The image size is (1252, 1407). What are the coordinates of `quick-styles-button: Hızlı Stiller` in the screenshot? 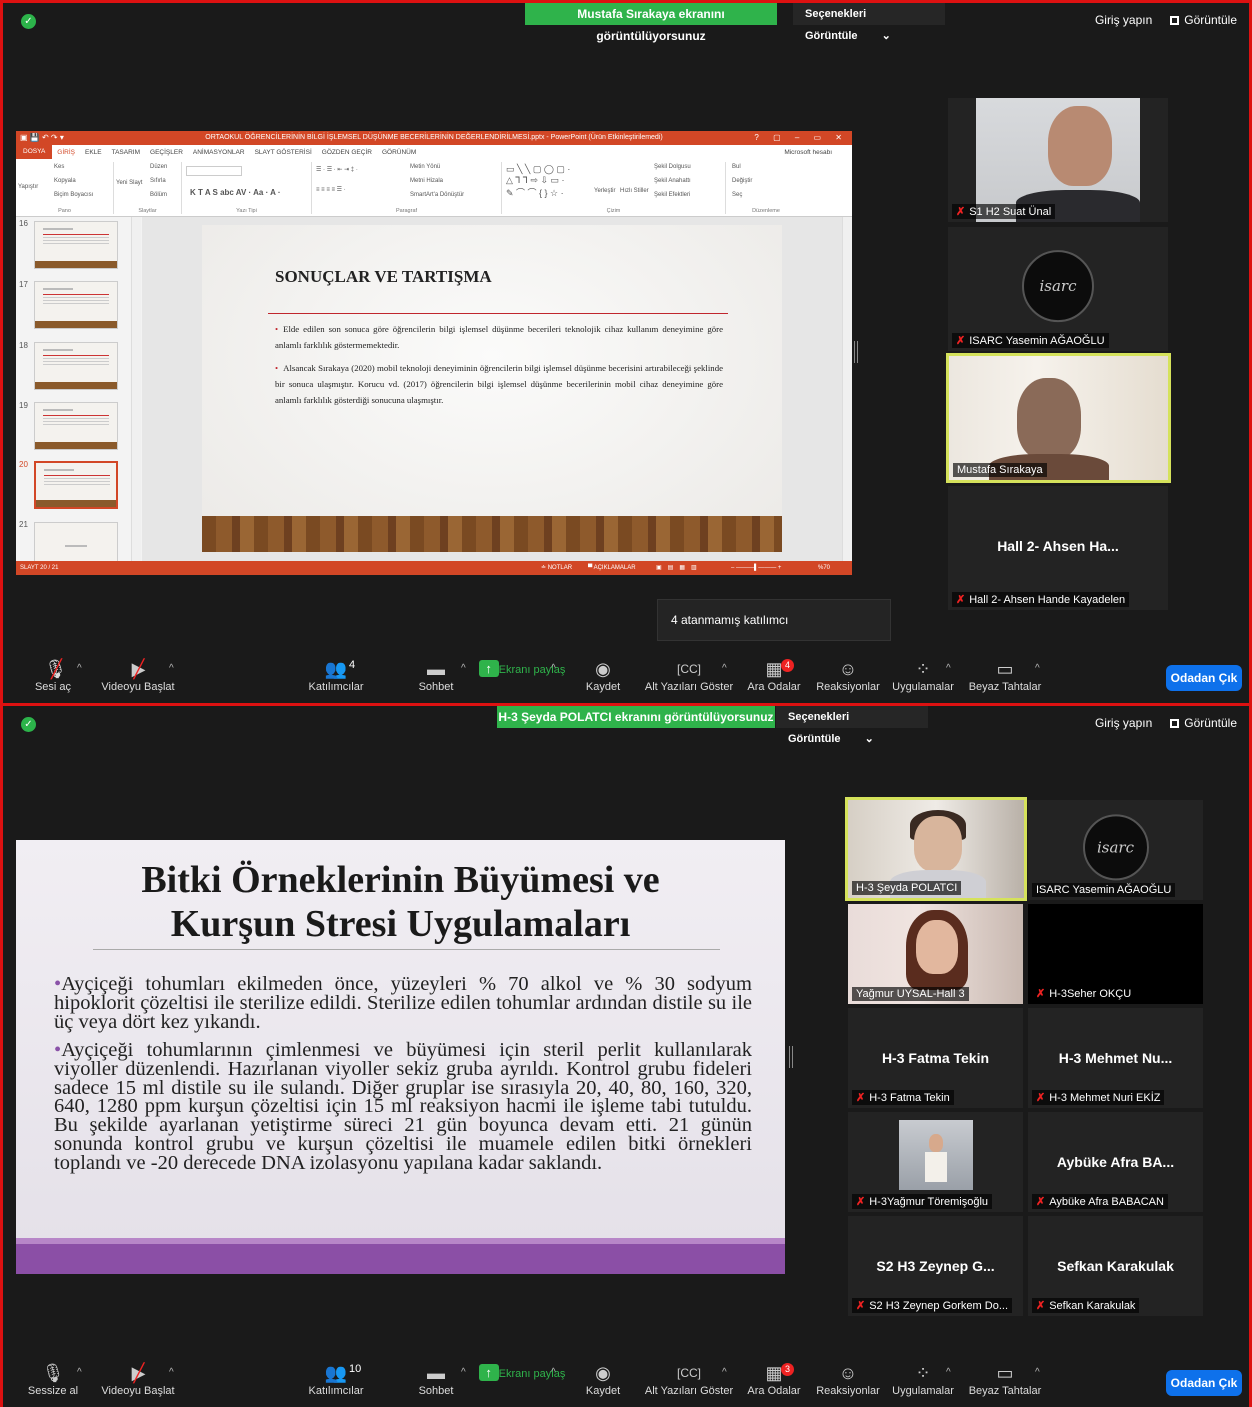 It's located at (634, 191).